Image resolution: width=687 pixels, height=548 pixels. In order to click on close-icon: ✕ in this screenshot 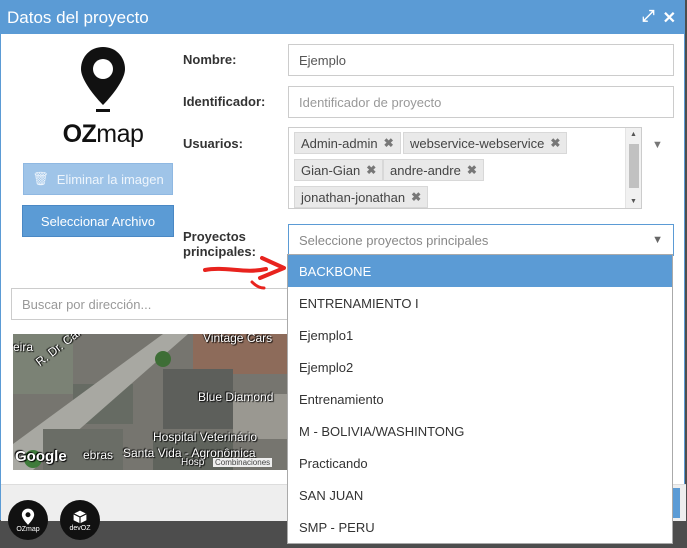, I will do `click(669, 18)`.